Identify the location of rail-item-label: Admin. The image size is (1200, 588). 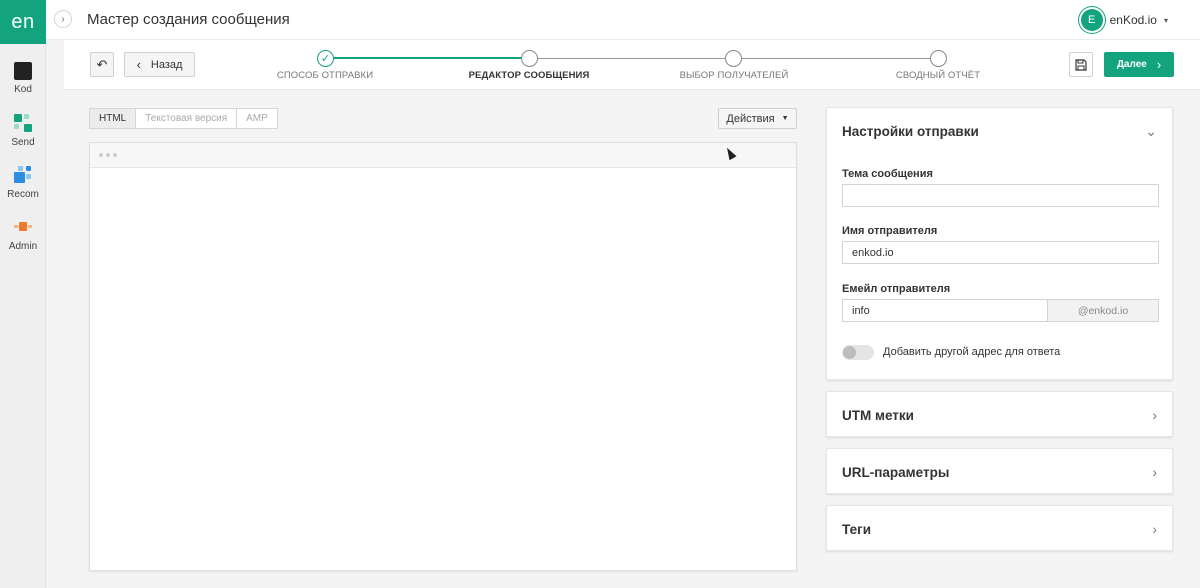
(23, 246).